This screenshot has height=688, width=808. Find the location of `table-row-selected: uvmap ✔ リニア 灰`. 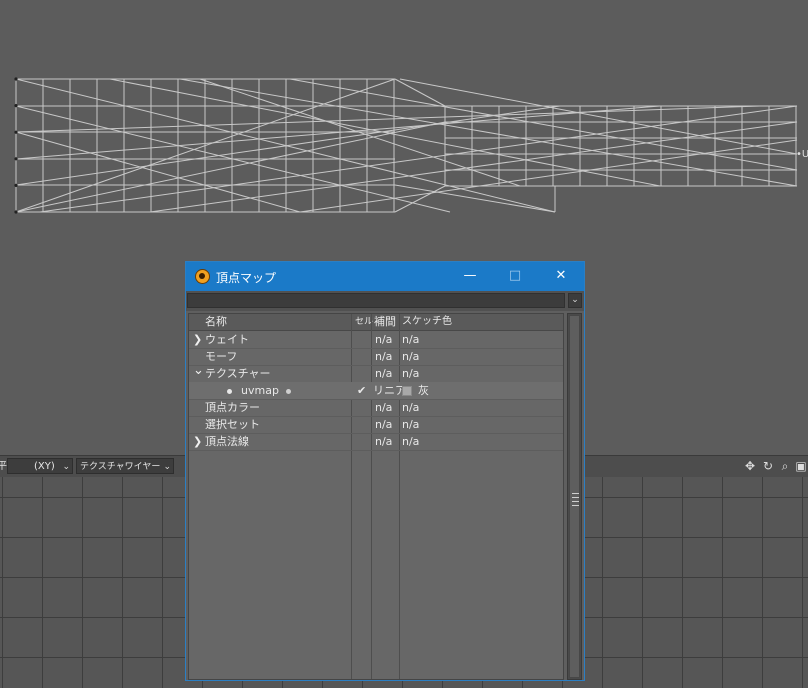

table-row-selected: uvmap ✔ リニア 灰 is located at coordinates (376, 391).